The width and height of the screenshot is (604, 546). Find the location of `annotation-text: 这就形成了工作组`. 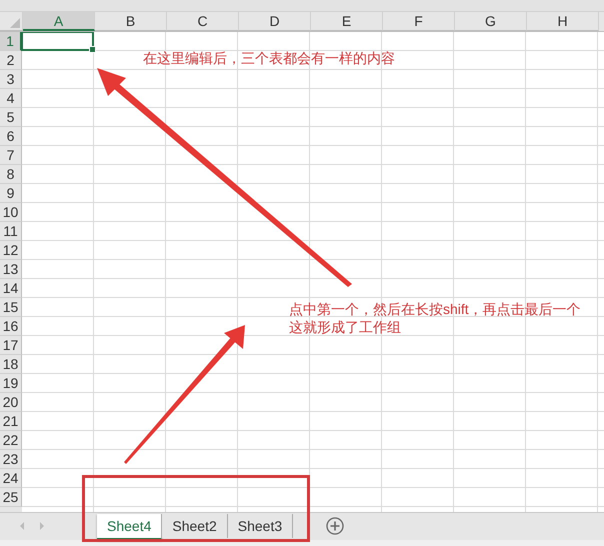

annotation-text: 这就形成了工作组 is located at coordinates (345, 327).